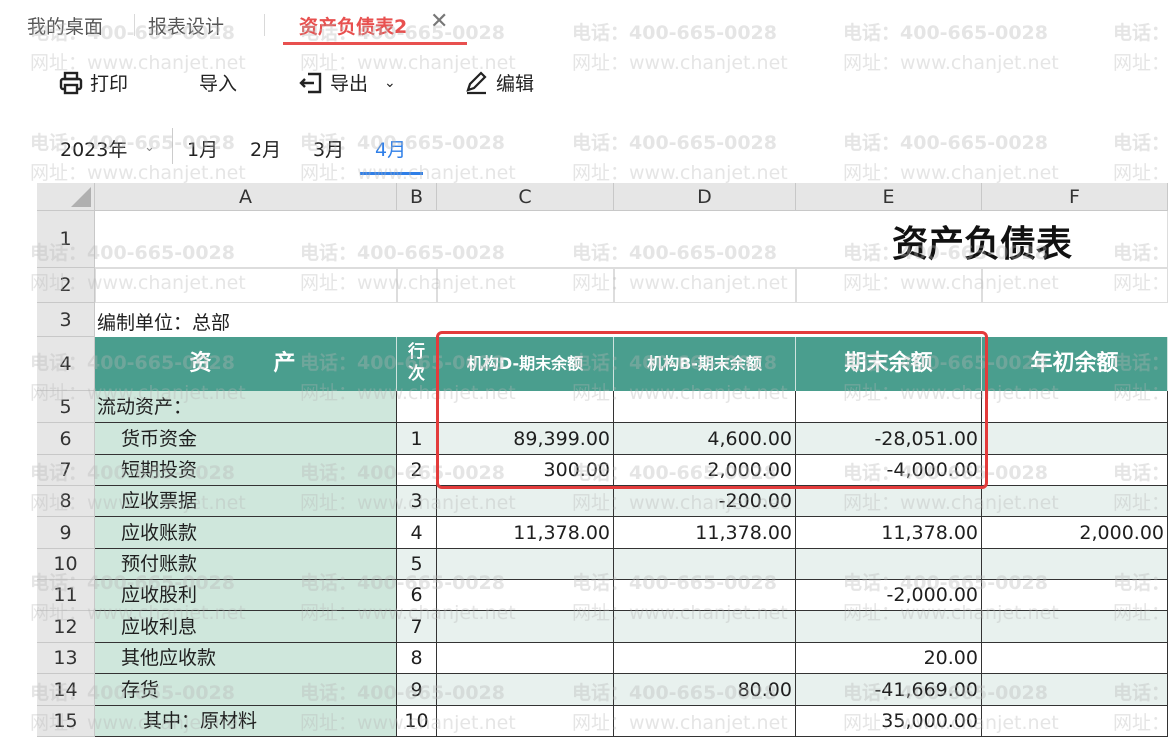  Describe the element at coordinates (66, 690) in the screenshot. I see `row-header: 14` at that location.